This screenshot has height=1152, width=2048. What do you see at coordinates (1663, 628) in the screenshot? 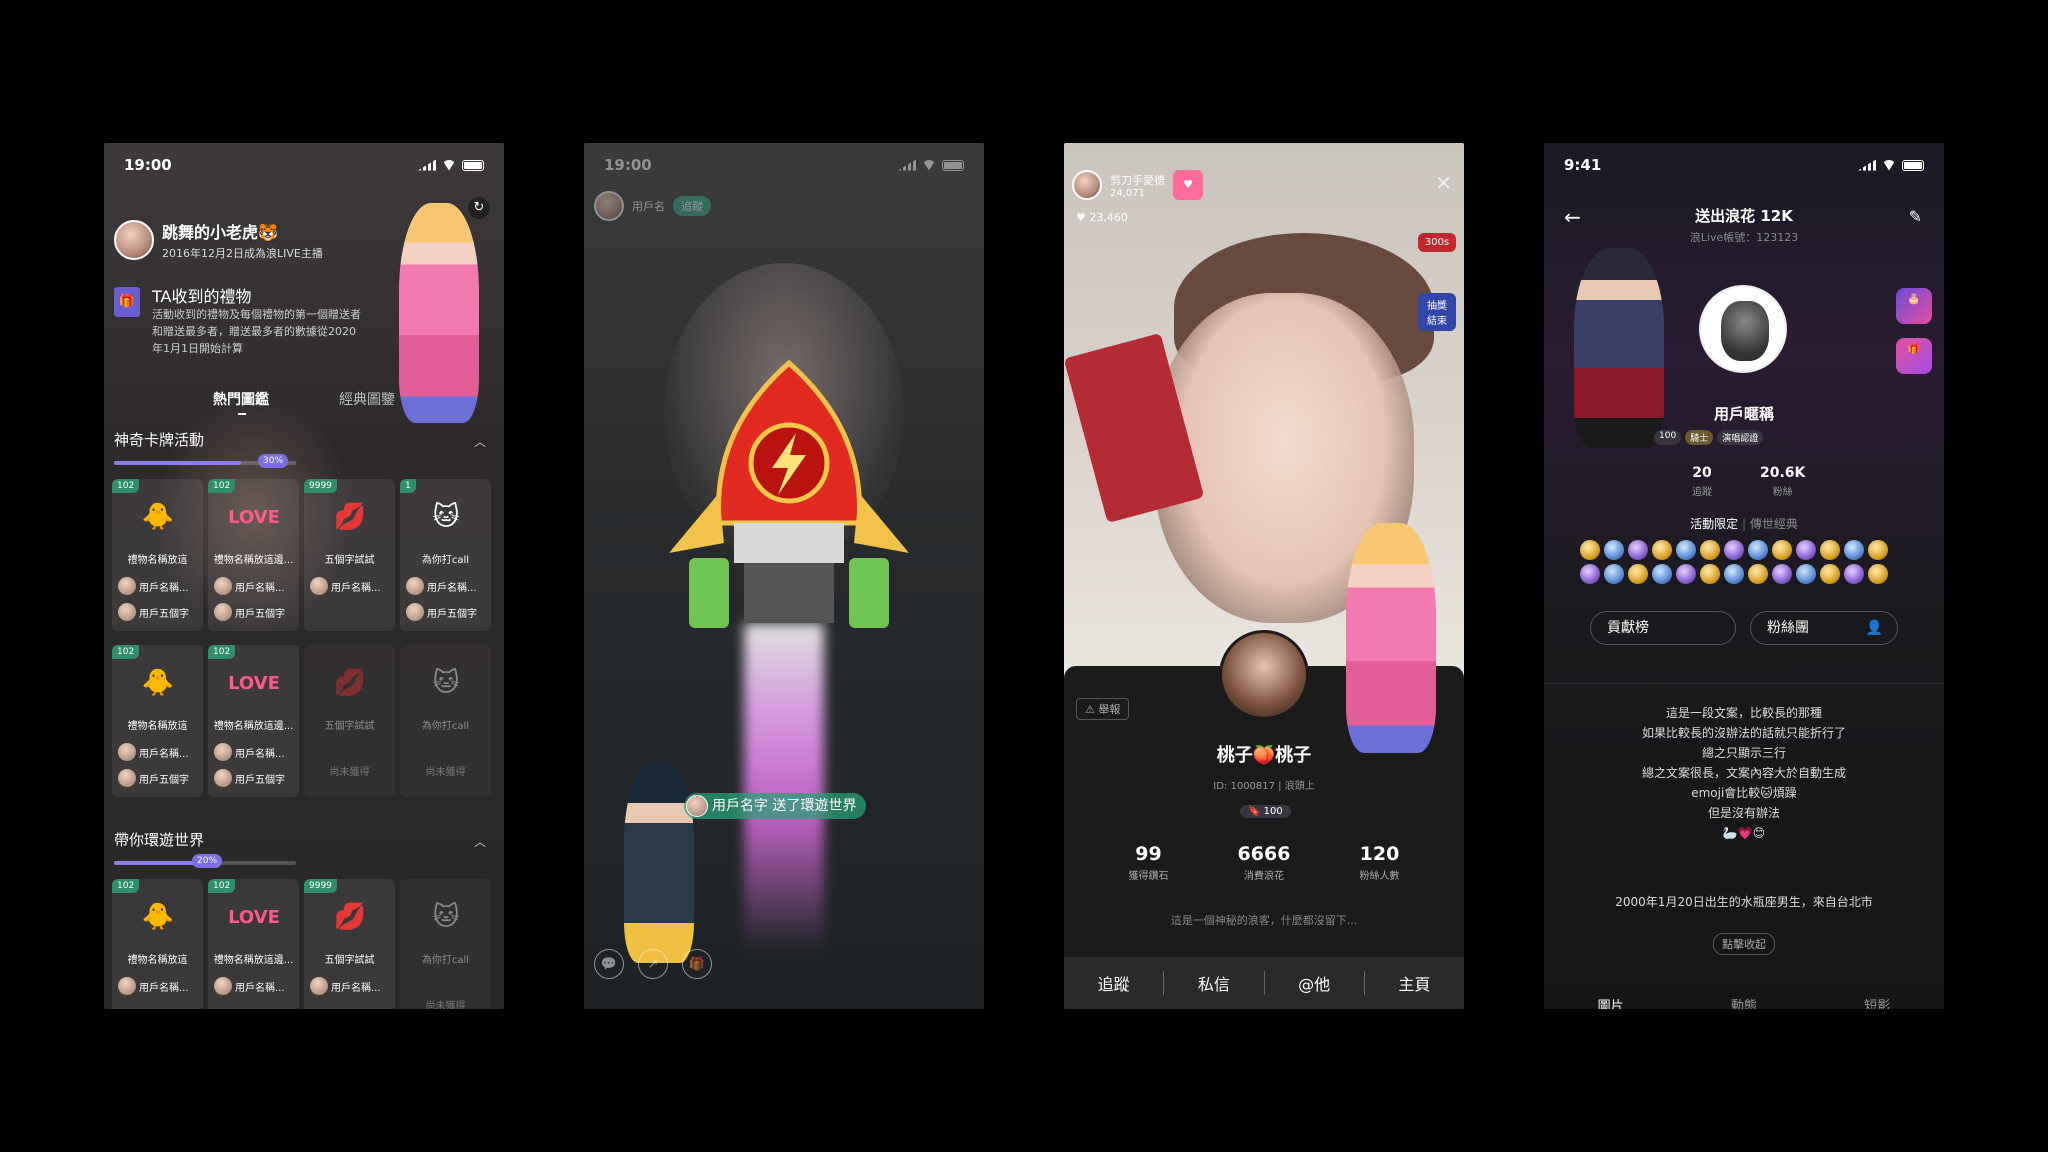
I see `contribution-rank-button: 貢獻榜` at bounding box center [1663, 628].